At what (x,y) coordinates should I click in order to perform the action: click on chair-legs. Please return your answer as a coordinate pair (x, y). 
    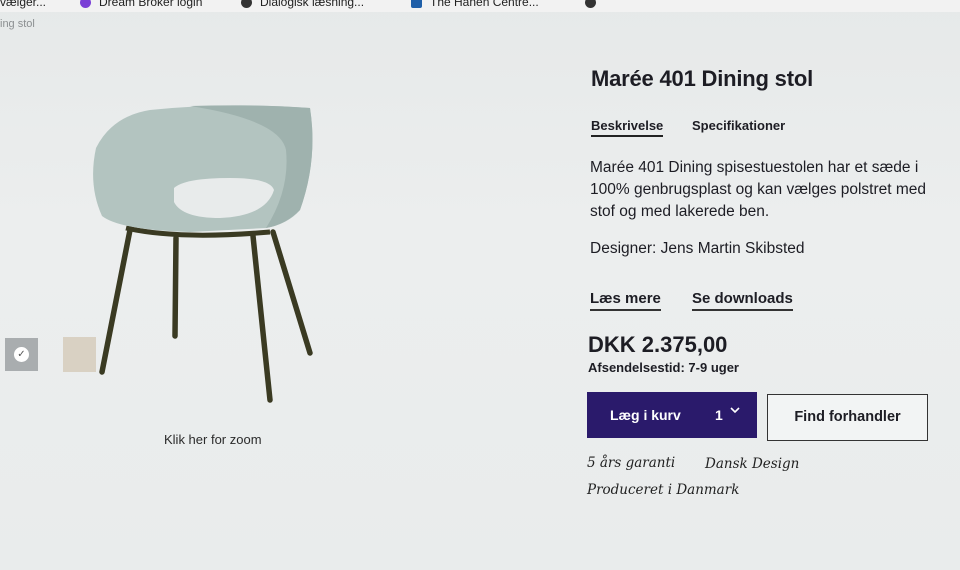
    Looking at the image, I should click on (206, 315).